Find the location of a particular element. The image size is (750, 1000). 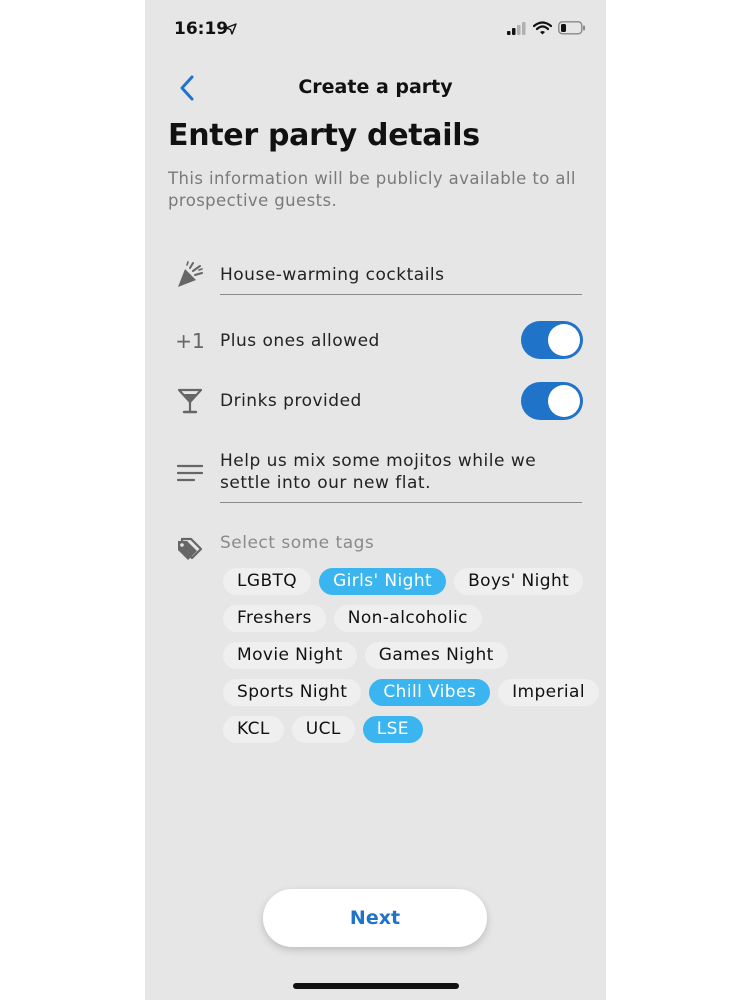

wifi-icon is located at coordinates (542, 29).